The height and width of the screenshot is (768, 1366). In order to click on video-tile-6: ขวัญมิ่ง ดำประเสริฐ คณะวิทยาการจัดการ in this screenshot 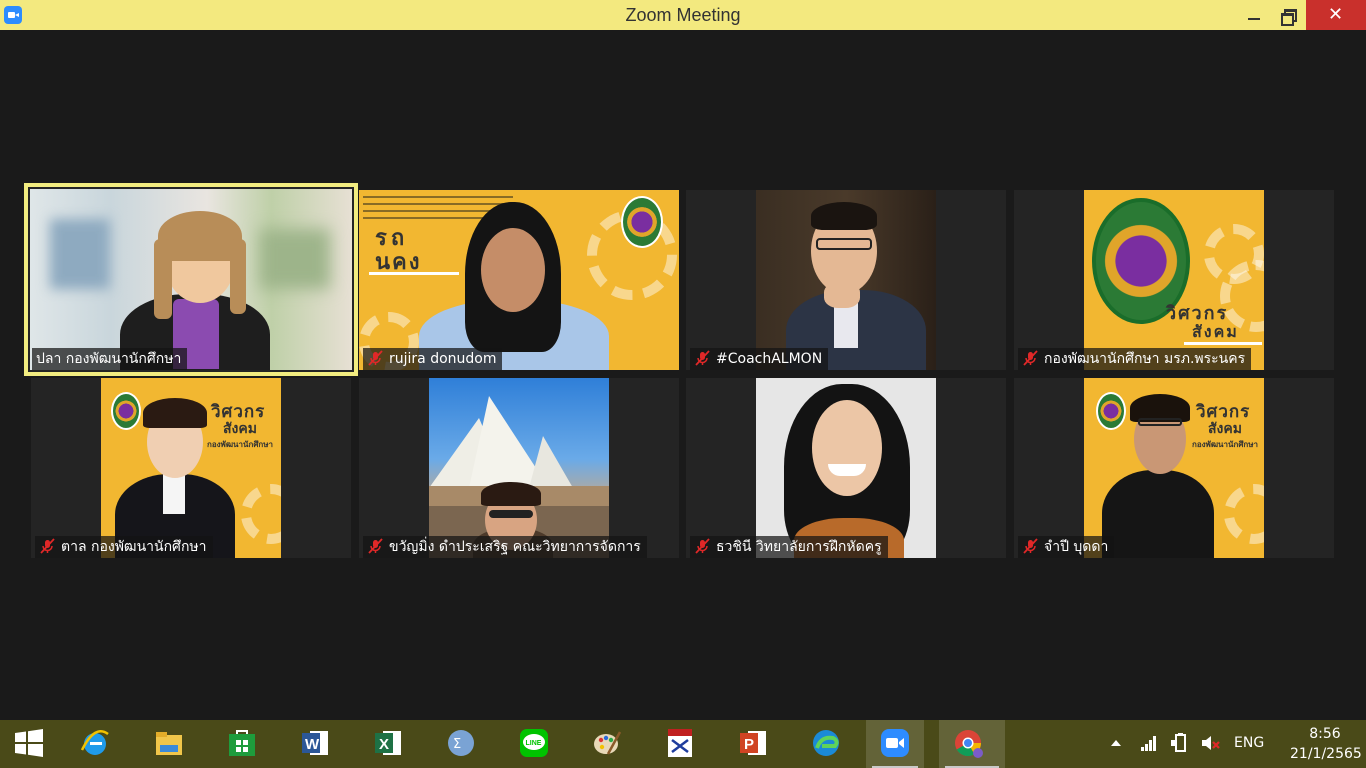, I will do `click(519, 468)`.